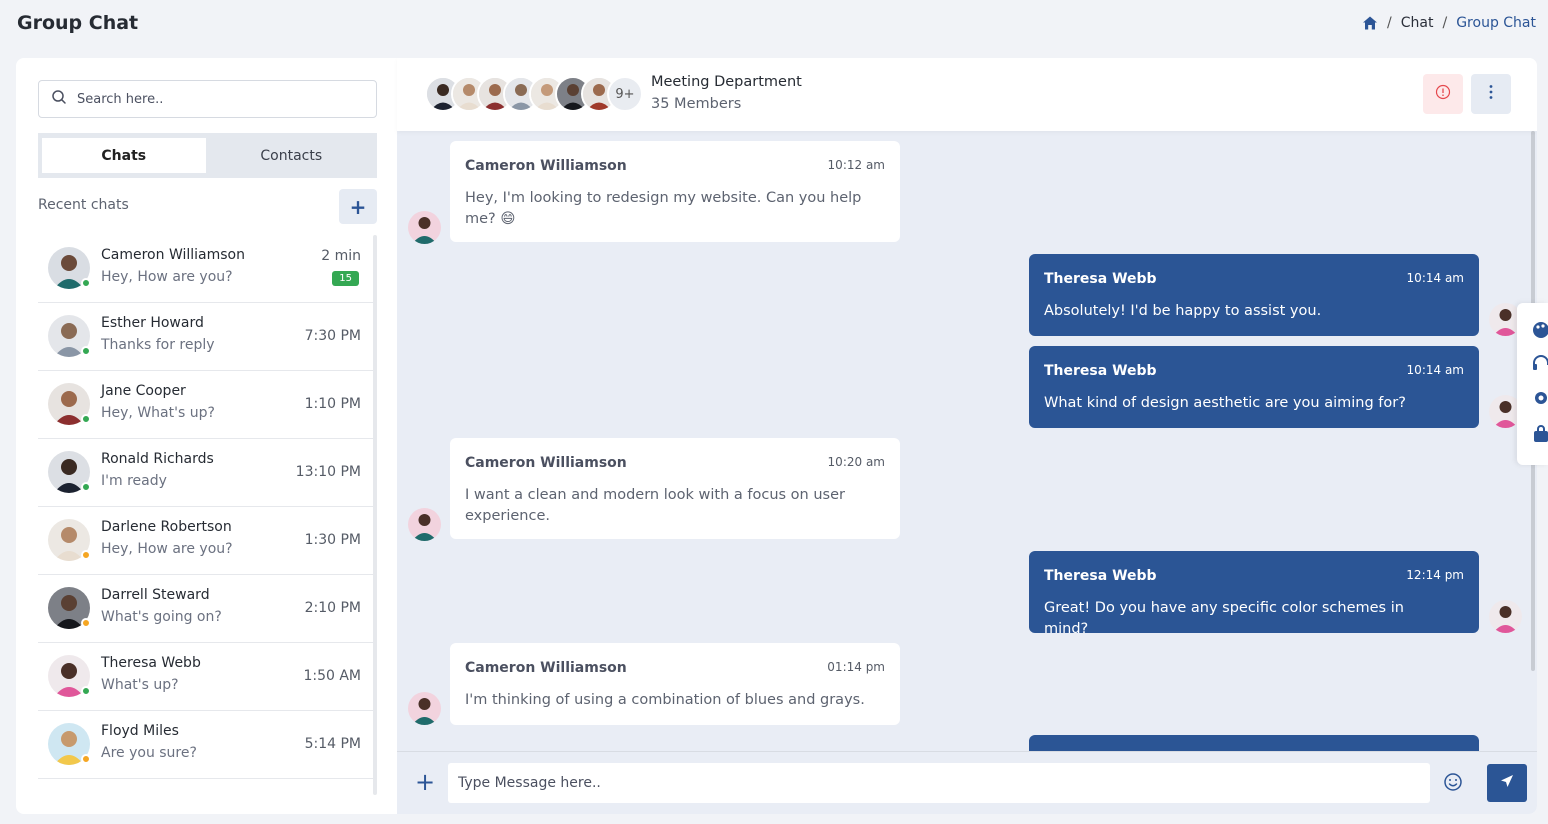  I want to click on search-icon, so click(59, 99).